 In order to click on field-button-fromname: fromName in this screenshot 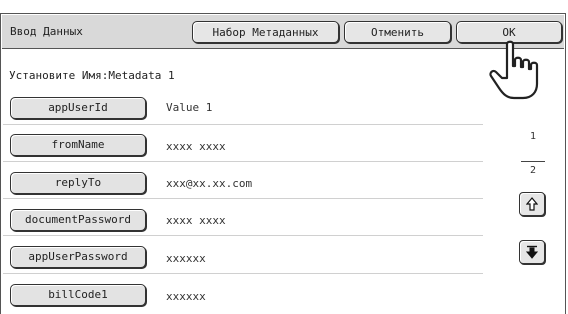, I will do `click(78, 145)`.